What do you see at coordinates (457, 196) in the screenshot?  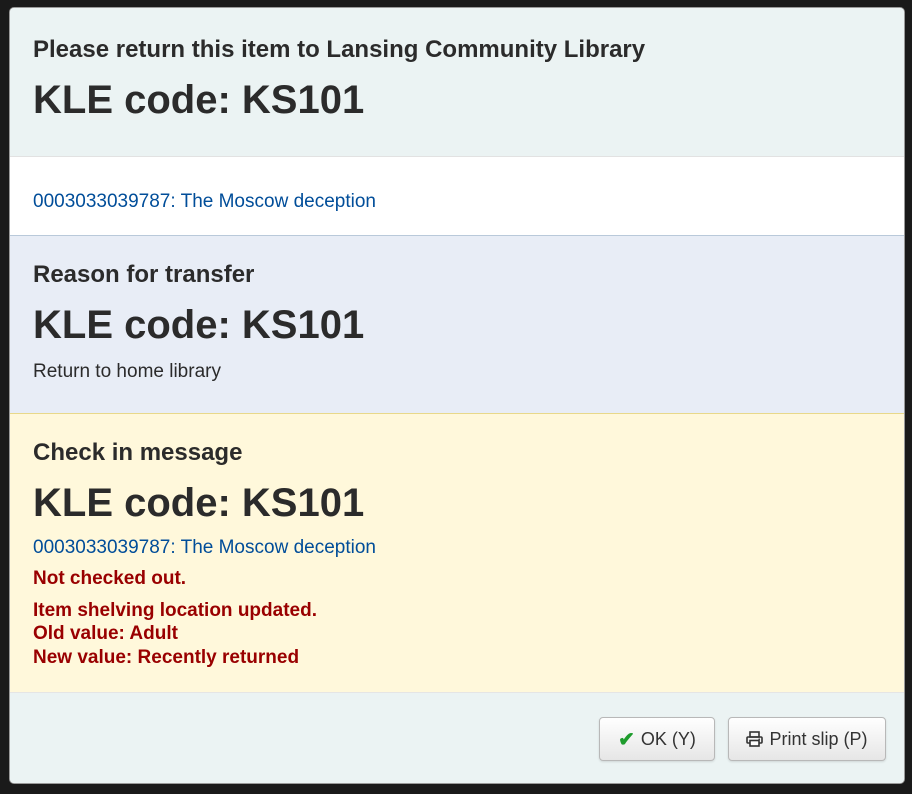 I see `item-section: 0003033039787: The Moscow deception` at bounding box center [457, 196].